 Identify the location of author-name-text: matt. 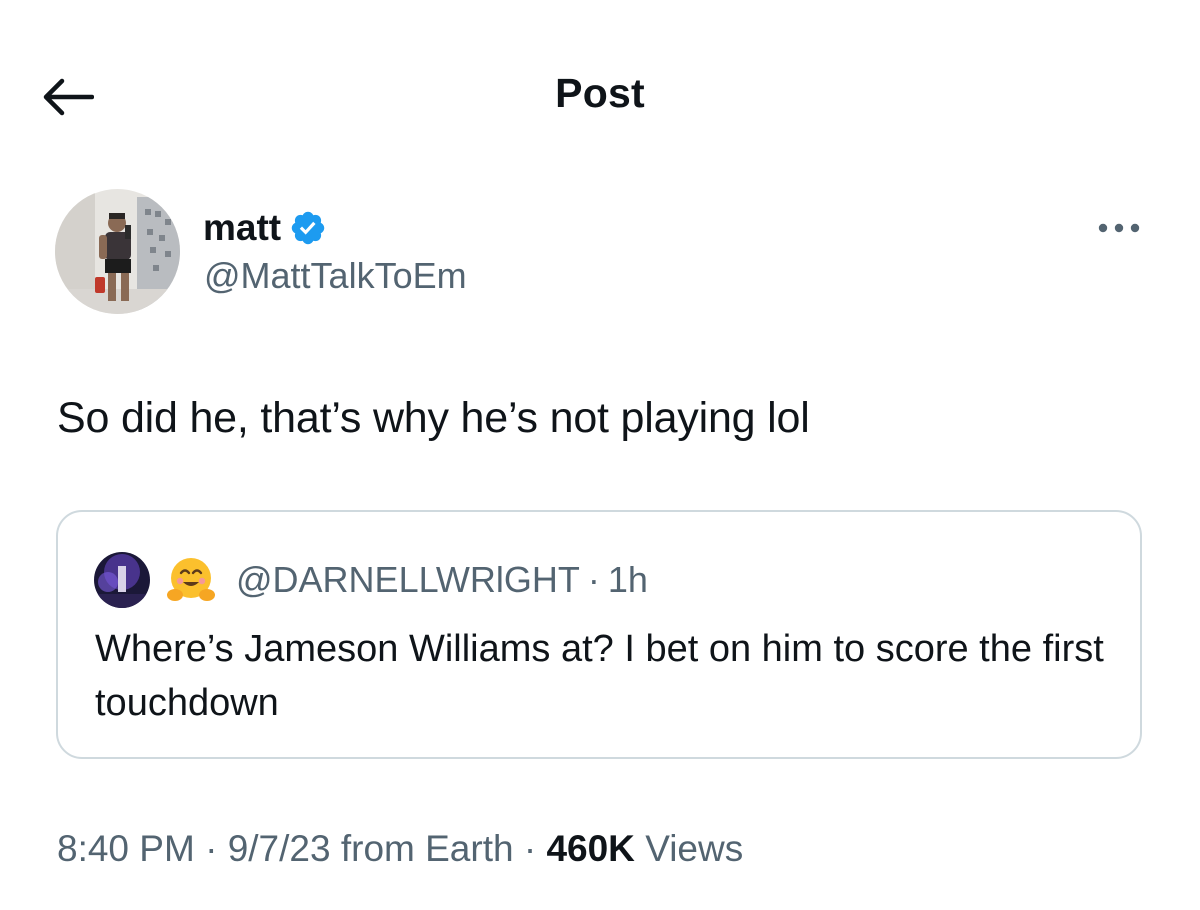
(242, 227).